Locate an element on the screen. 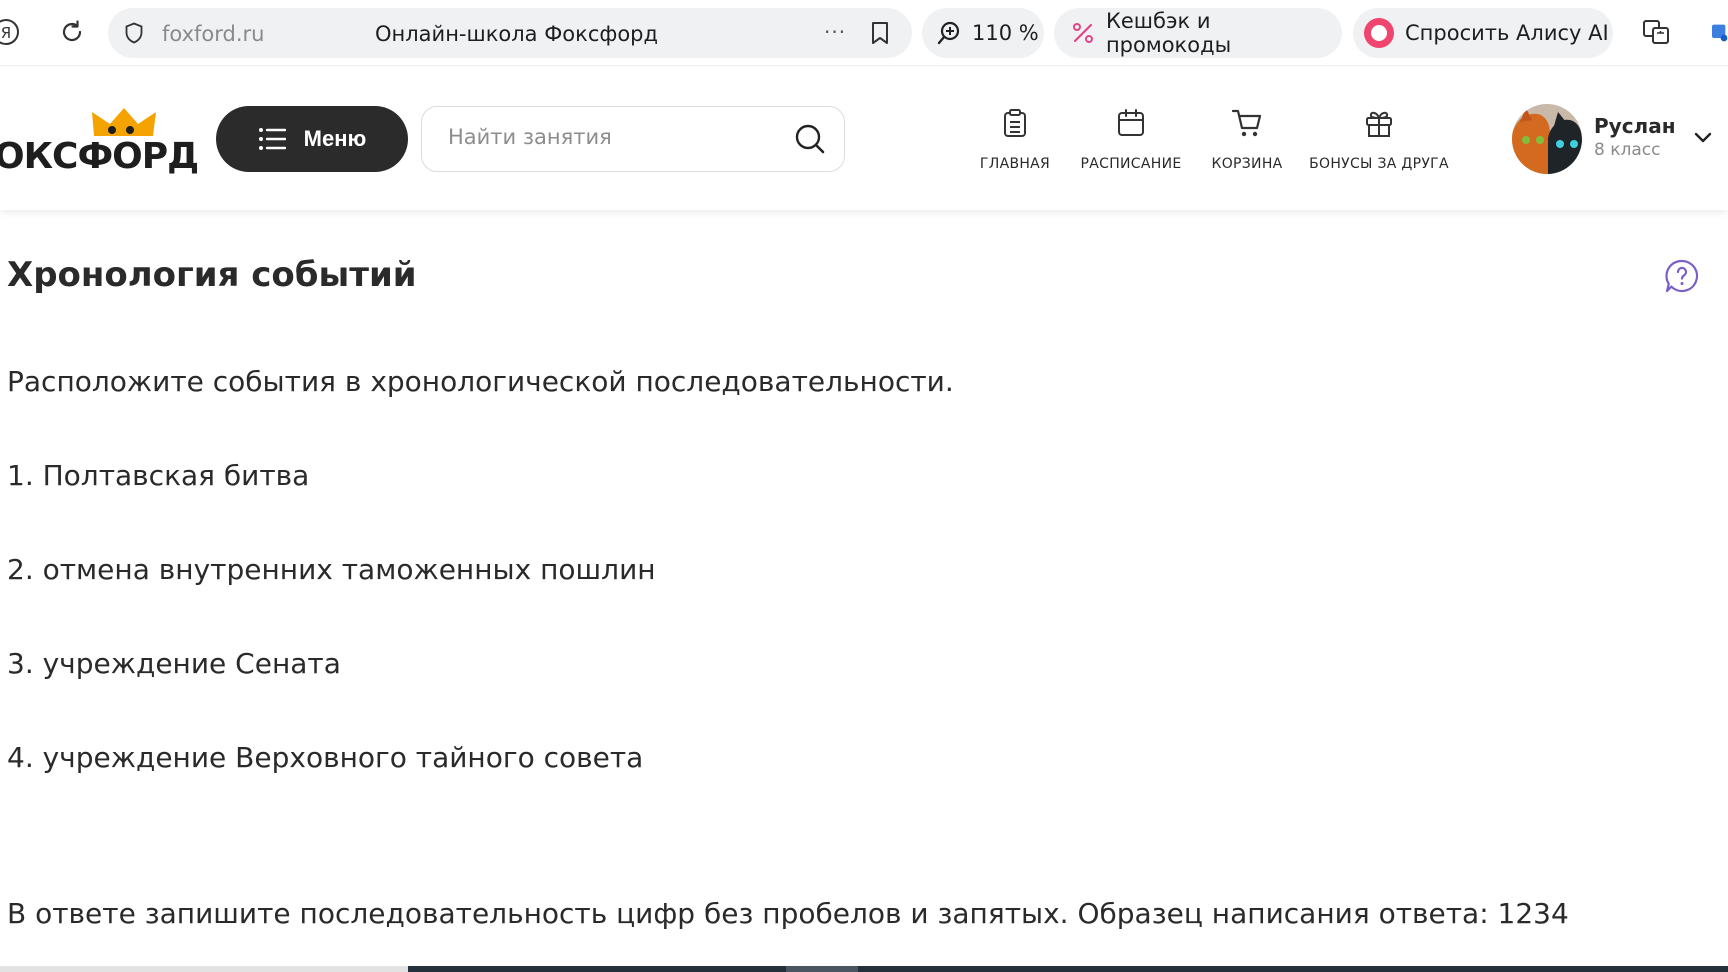 Image resolution: width=1728 pixels, height=972 pixels. menu-label: Меню is located at coordinates (335, 138).